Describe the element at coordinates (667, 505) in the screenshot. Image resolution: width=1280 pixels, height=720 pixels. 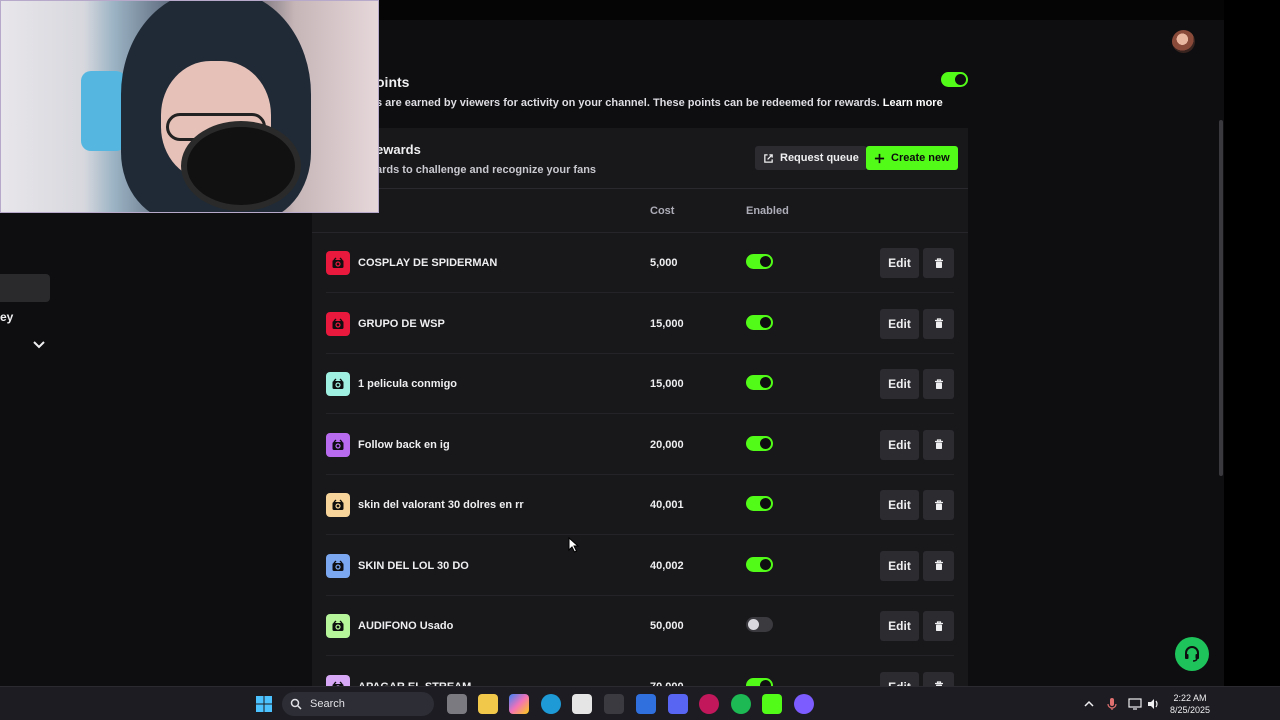
I see `reward-cost: 40,001` at that location.